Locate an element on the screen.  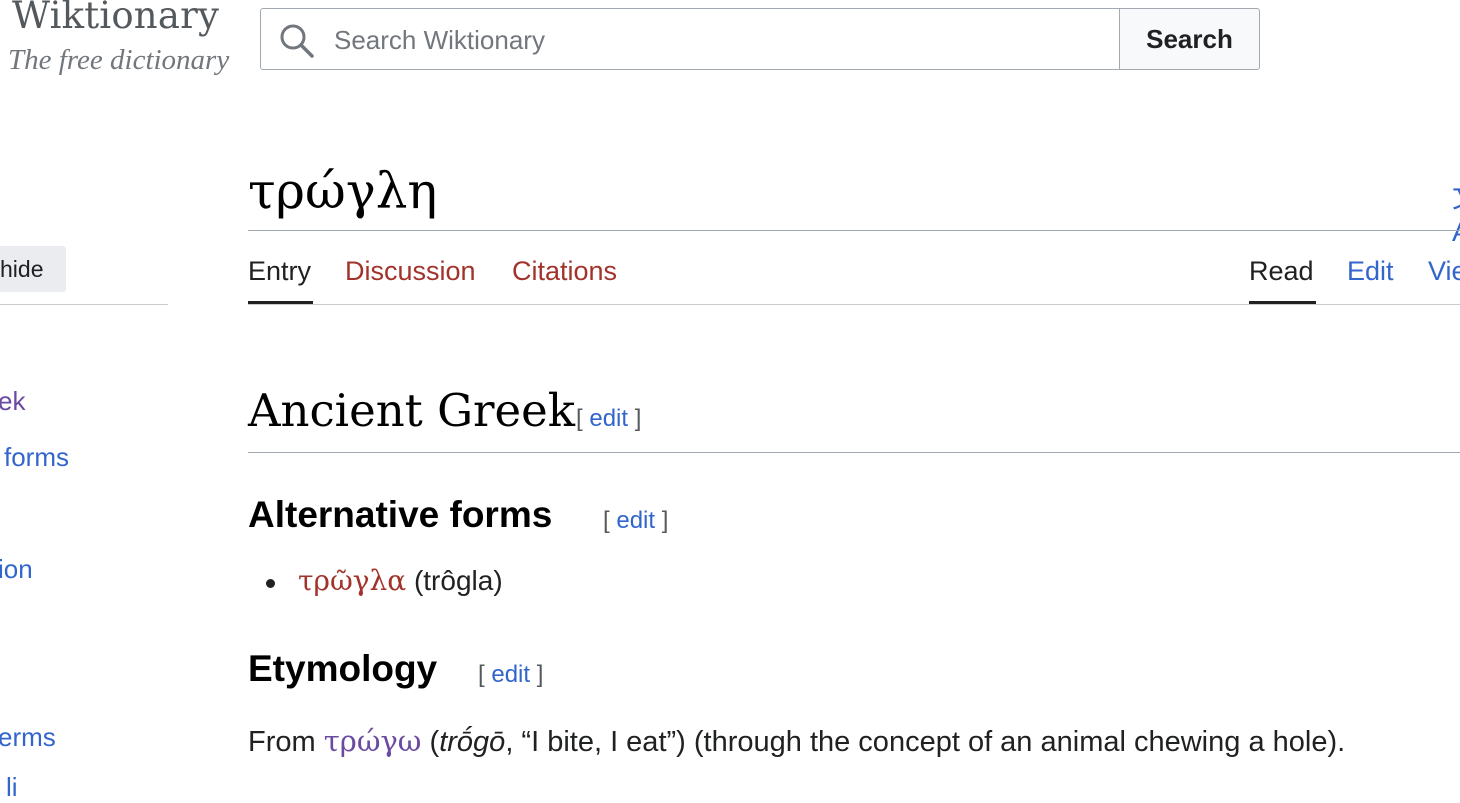
alternative-form-item: τρῶγλα (trôgla) is located at coordinates (400, 580).